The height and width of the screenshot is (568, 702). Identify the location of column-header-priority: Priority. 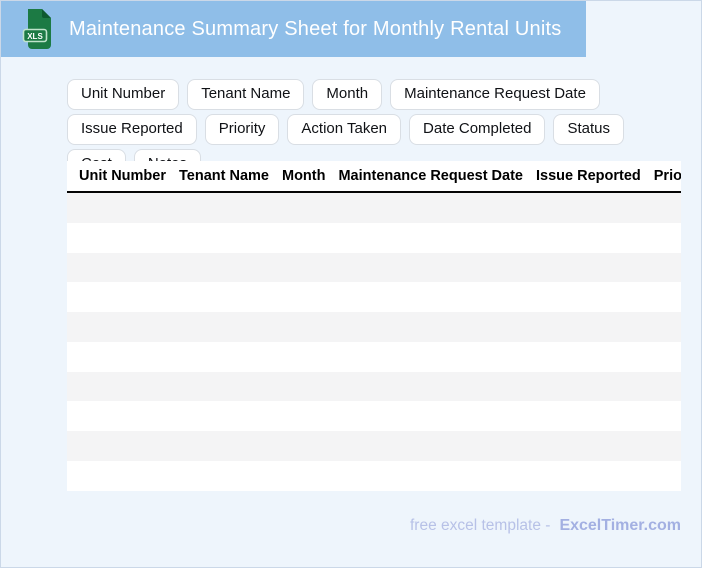
(667, 176).